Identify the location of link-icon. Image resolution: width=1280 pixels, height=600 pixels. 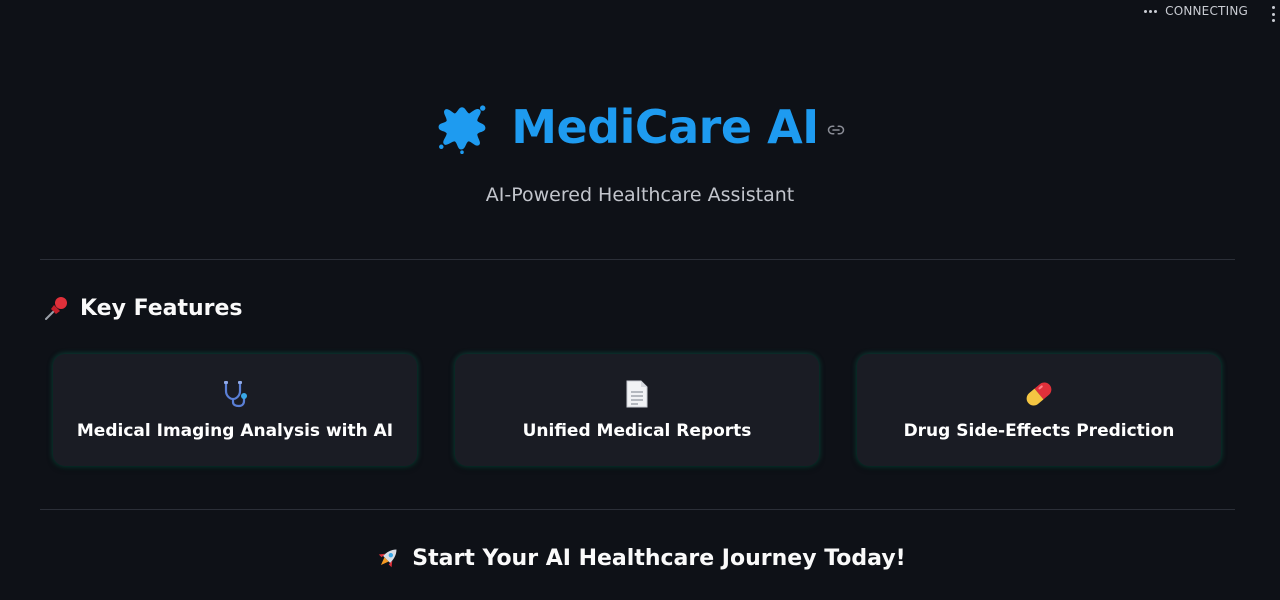
(836, 130).